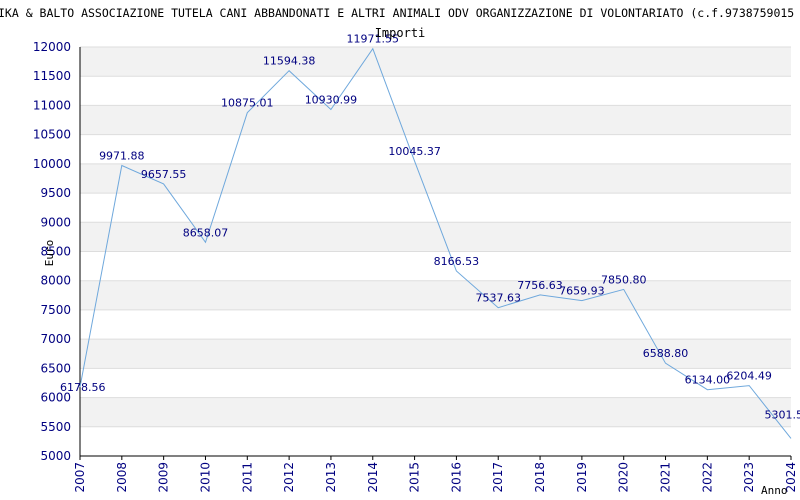 The image size is (800, 500). What do you see at coordinates (52, 47) in the screenshot?
I see `y-tick-label: 12000` at bounding box center [52, 47].